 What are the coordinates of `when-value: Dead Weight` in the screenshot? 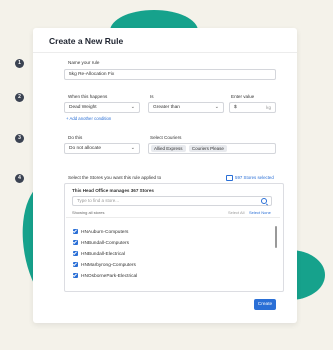 It's located at (83, 107).